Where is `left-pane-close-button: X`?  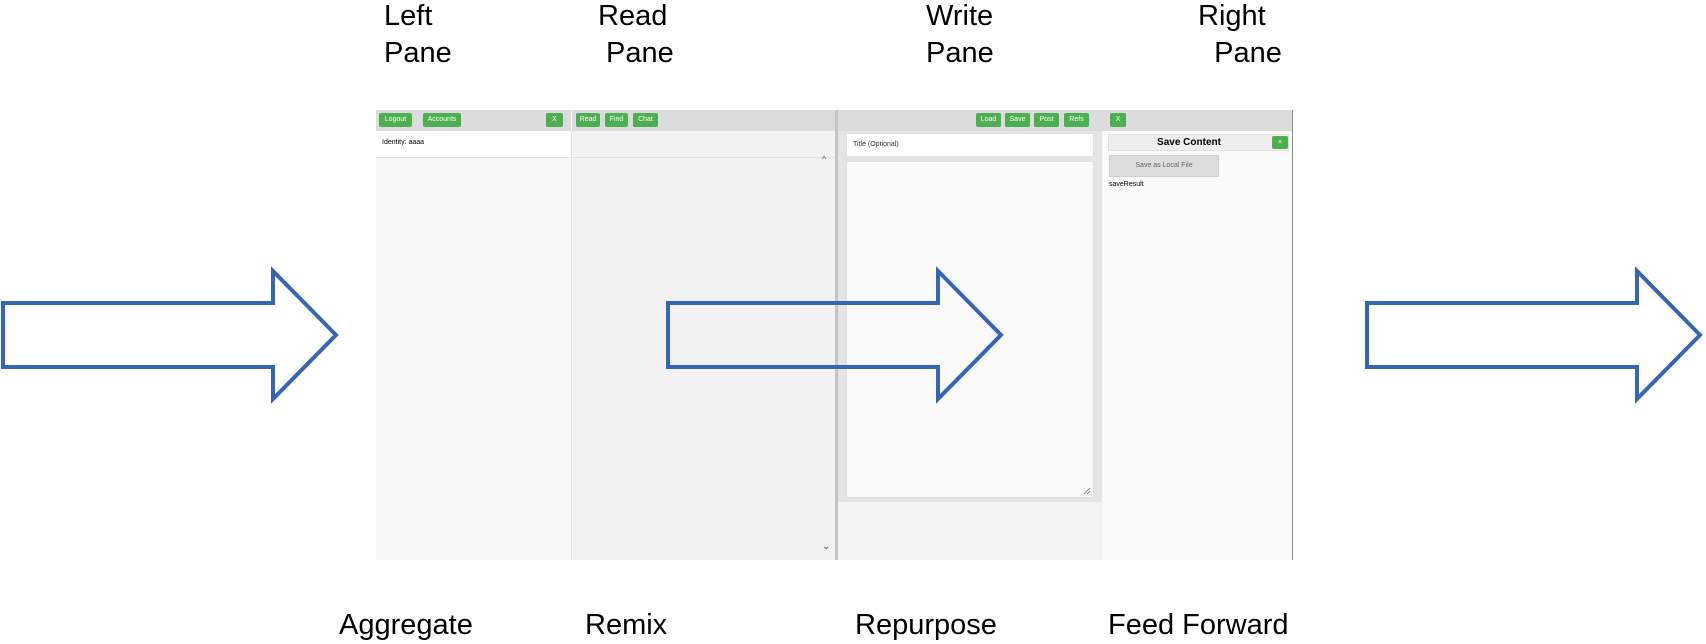
left-pane-close-button: X is located at coordinates (554, 120).